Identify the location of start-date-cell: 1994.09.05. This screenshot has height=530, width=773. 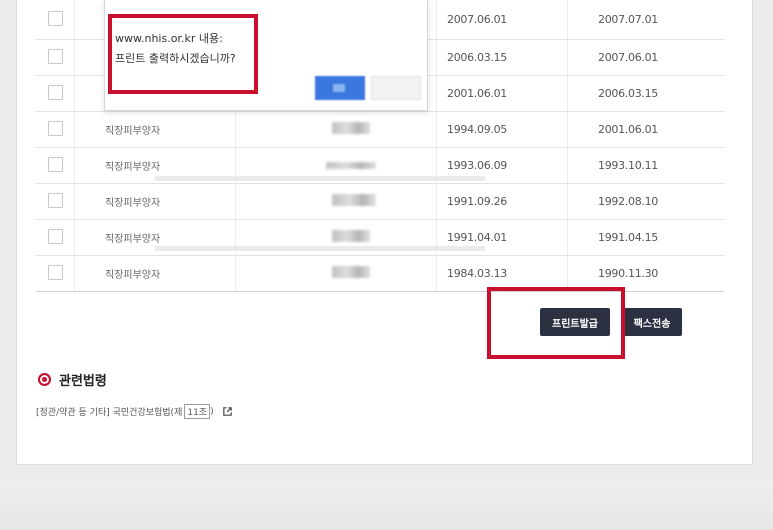
(502, 129).